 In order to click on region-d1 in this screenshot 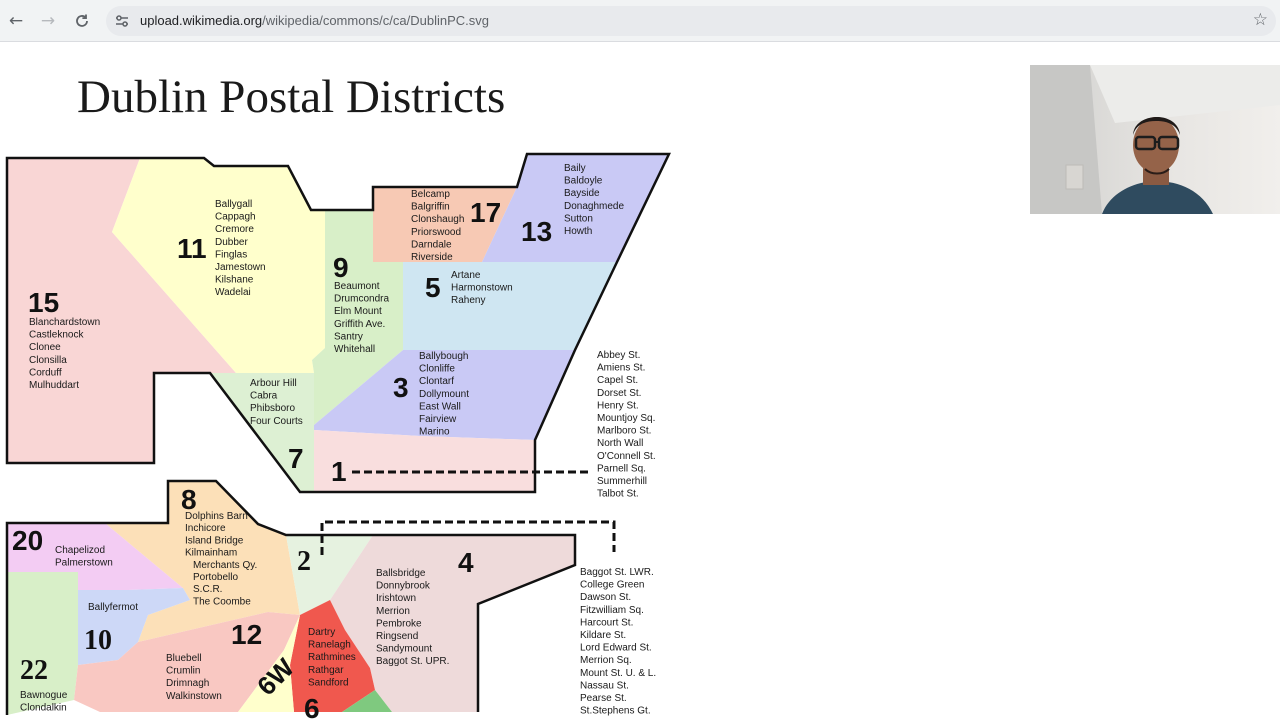, I will do `click(424, 461)`.